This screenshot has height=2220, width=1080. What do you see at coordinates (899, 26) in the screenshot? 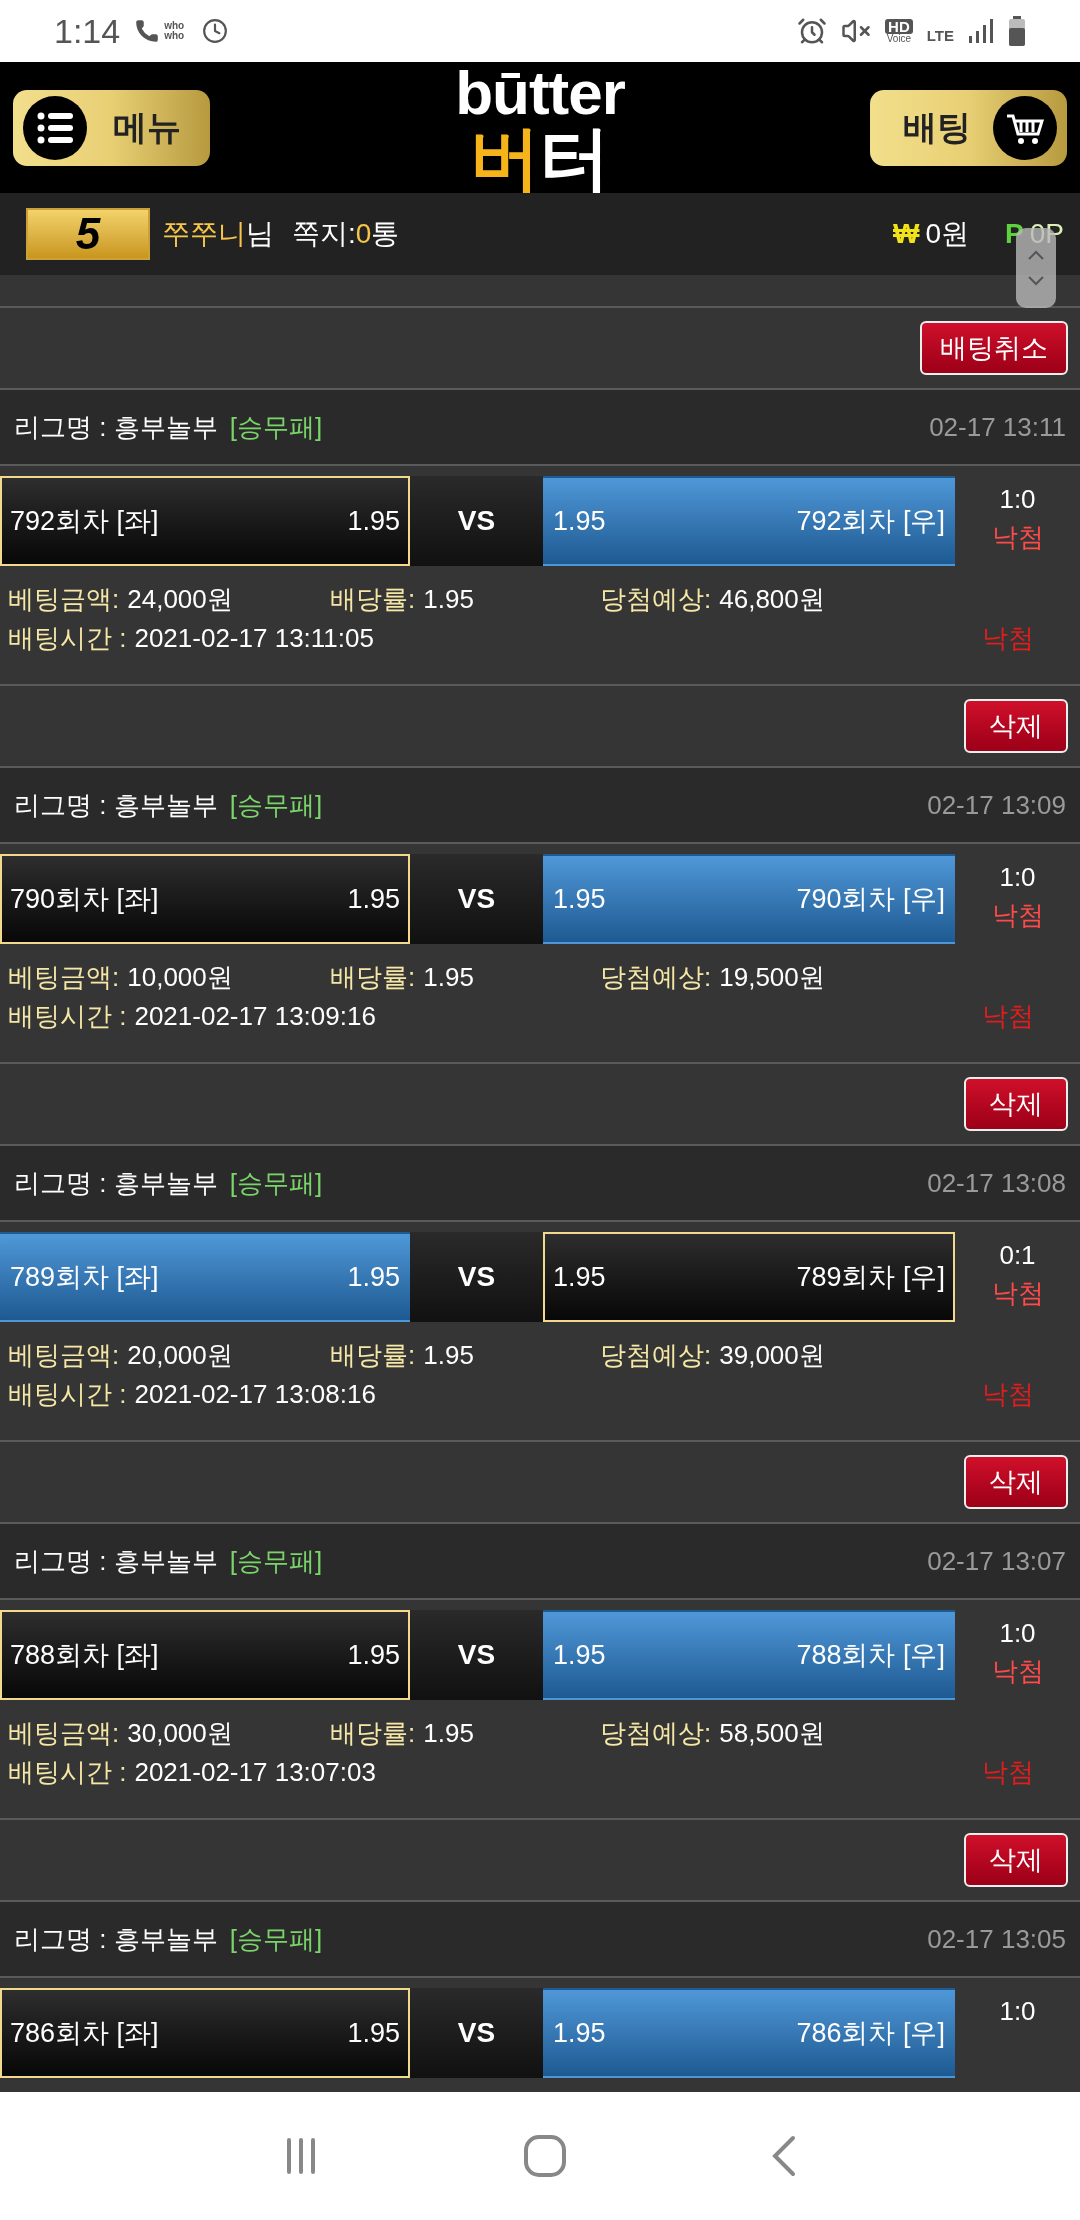
I see `hd-label: HD` at bounding box center [899, 26].